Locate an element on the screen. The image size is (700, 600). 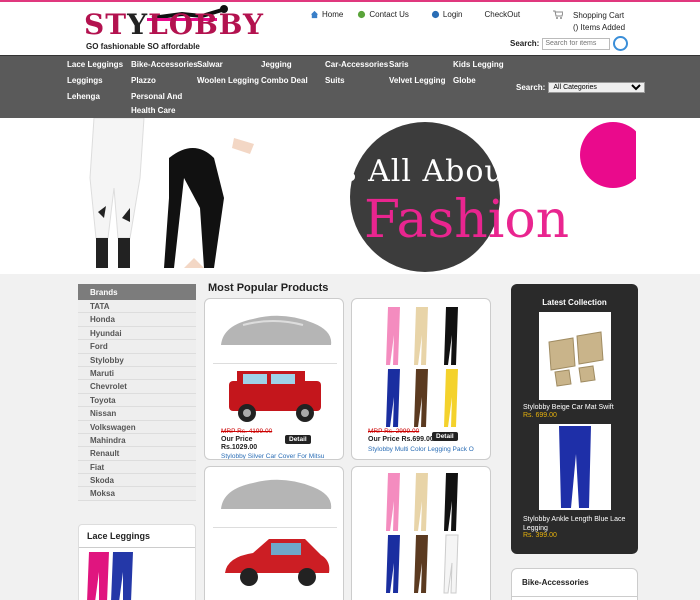
banner-line2: Fashion is located at coordinates (467, 220).